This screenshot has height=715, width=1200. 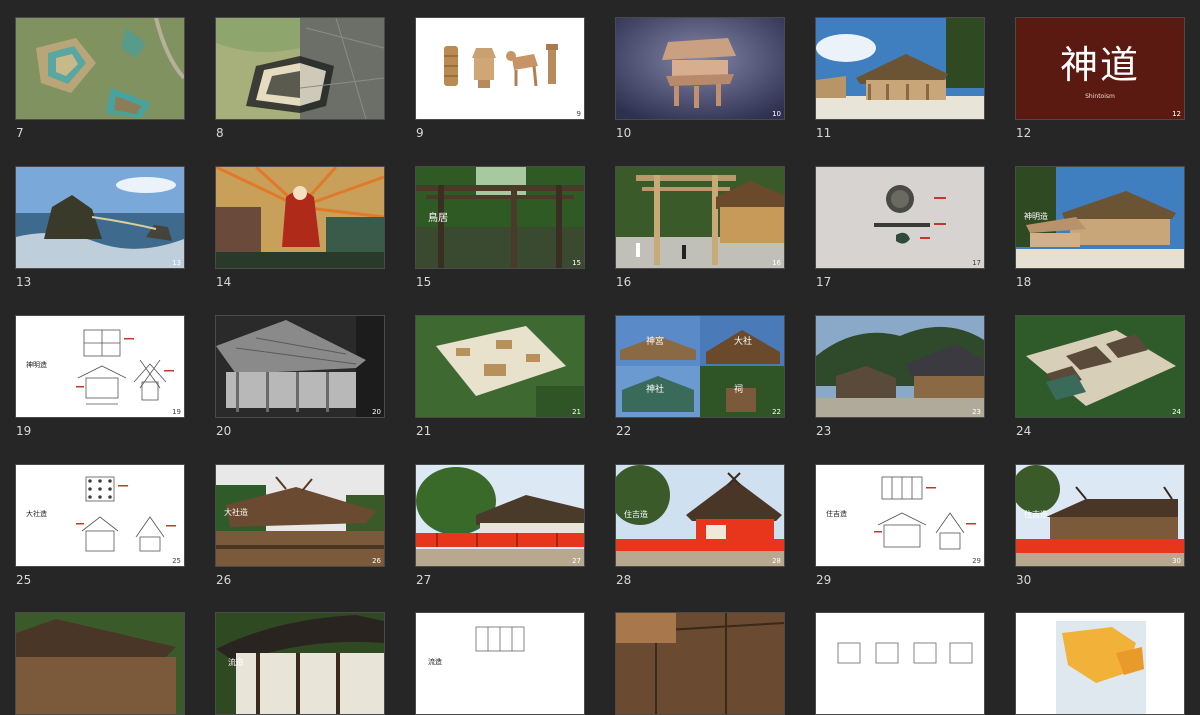 I want to click on slide-corner-number: 24, so click(x=1176, y=412).